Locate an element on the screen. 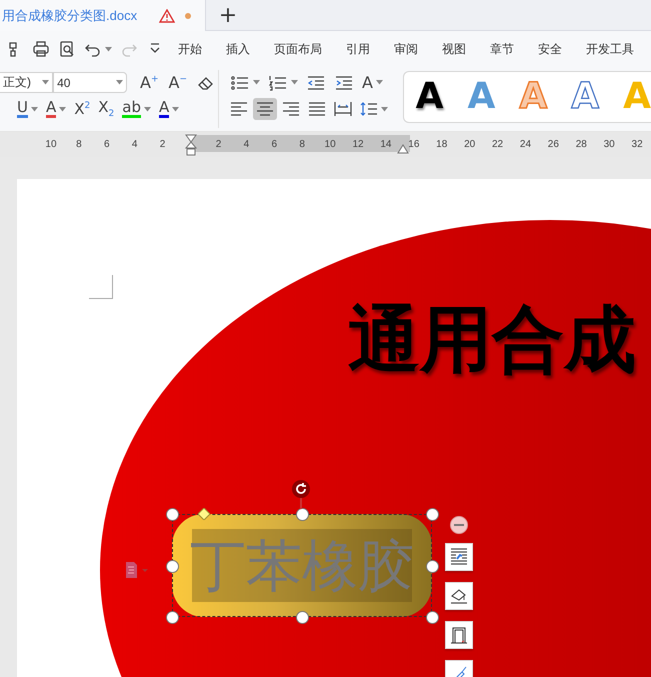 The image size is (651, 677). ruler-number: 22 is located at coordinates (498, 144).